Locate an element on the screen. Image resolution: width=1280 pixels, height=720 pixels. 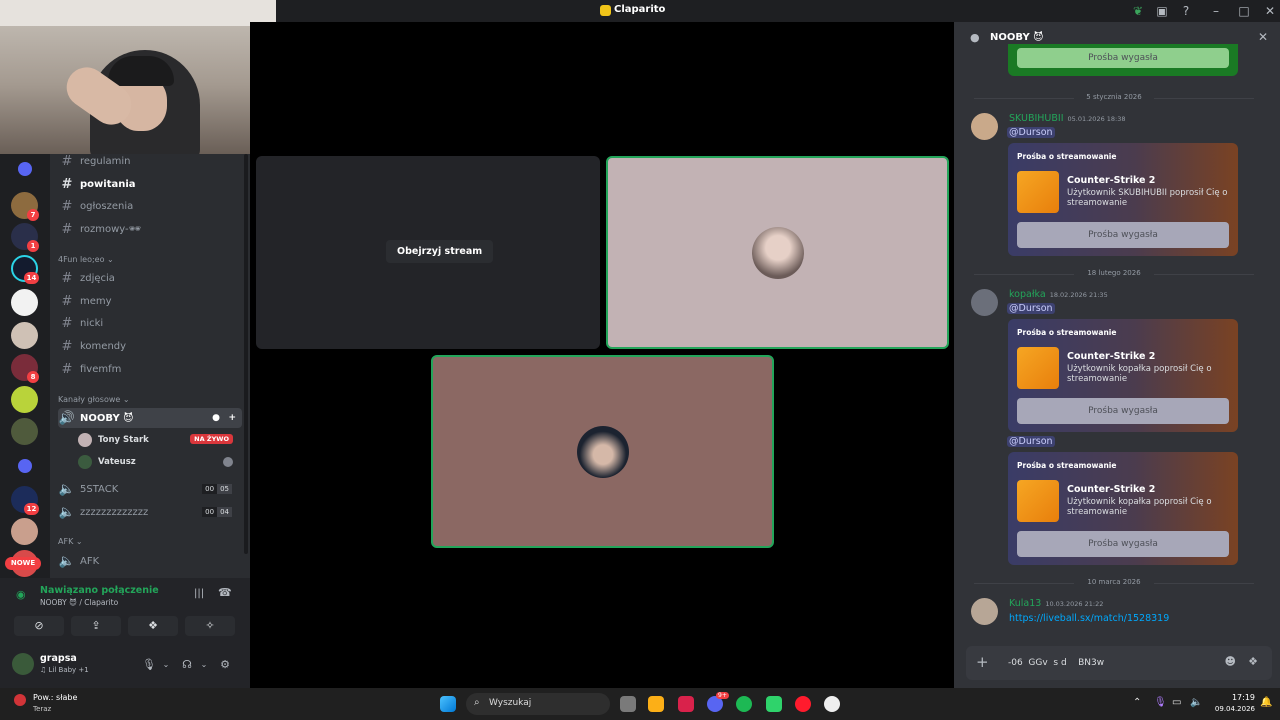
close-icon: ✕ is located at coordinates (1263, 37).